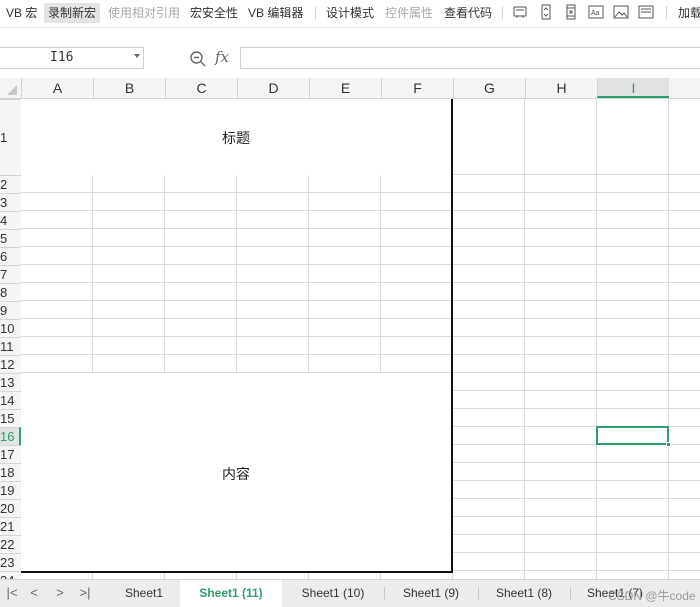 The height and width of the screenshot is (607, 700). What do you see at coordinates (129, 88) in the screenshot?
I see `column-header-b: B` at bounding box center [129, 88].